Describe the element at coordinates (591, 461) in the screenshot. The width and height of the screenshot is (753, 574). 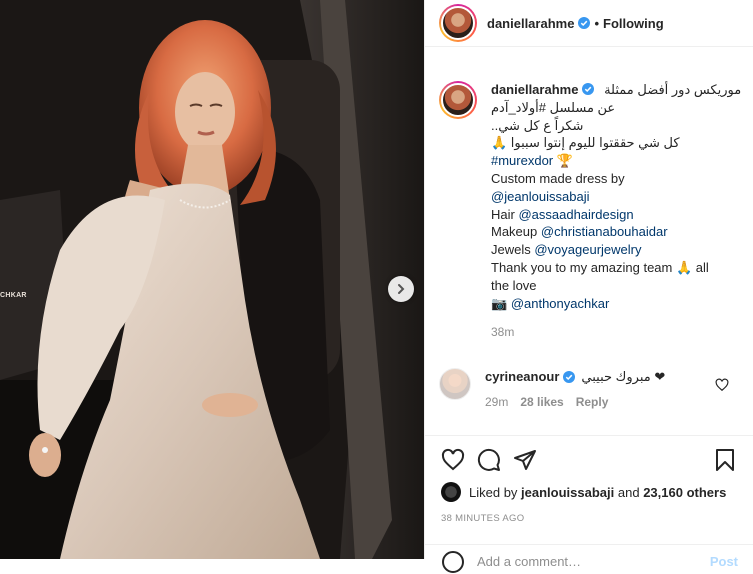
I see `action-icons` at that location.